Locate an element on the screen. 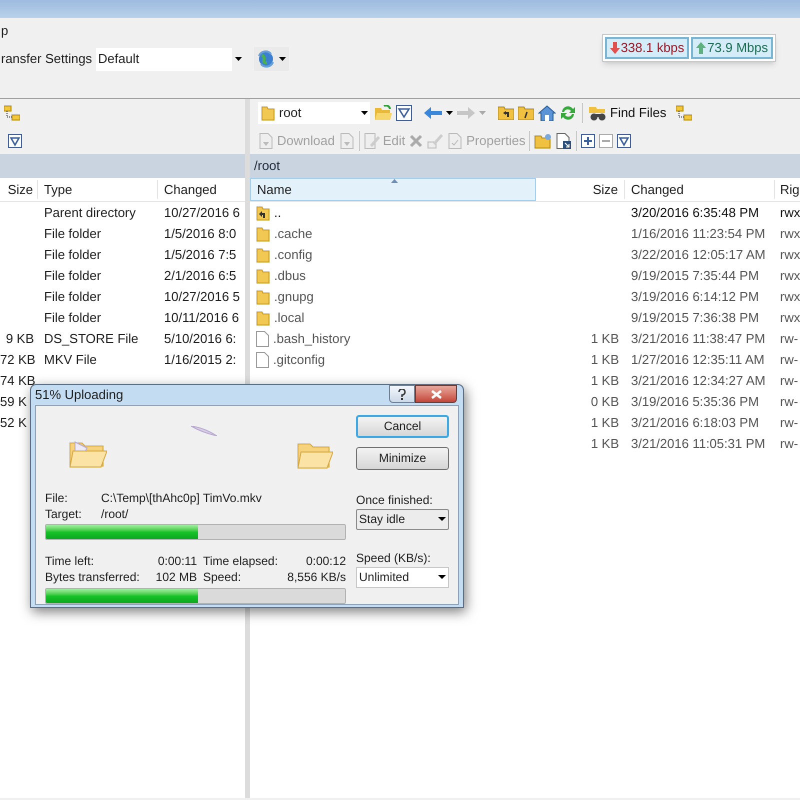  modified-date: 3/20/2016 6:35:48 PM is located at coordinates (695, 212).